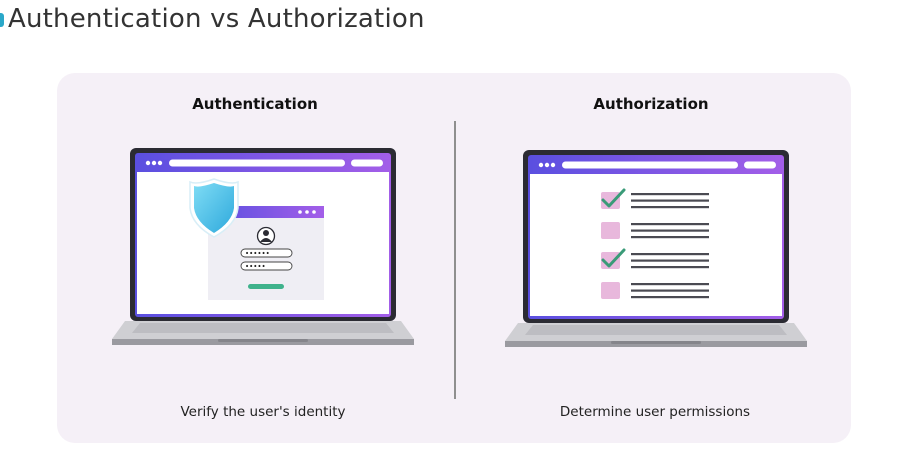 The height and width of the screenshot is (457, 913). Describe the element at coordinates (266, 286) in the screenshot. I see `login-button` at that location.